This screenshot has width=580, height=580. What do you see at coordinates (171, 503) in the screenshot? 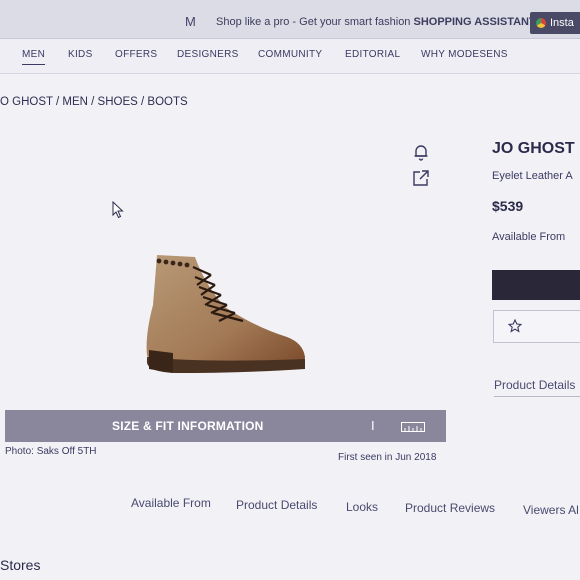
I see `tab-available-from: Available From` at bounding box center [171, 503].